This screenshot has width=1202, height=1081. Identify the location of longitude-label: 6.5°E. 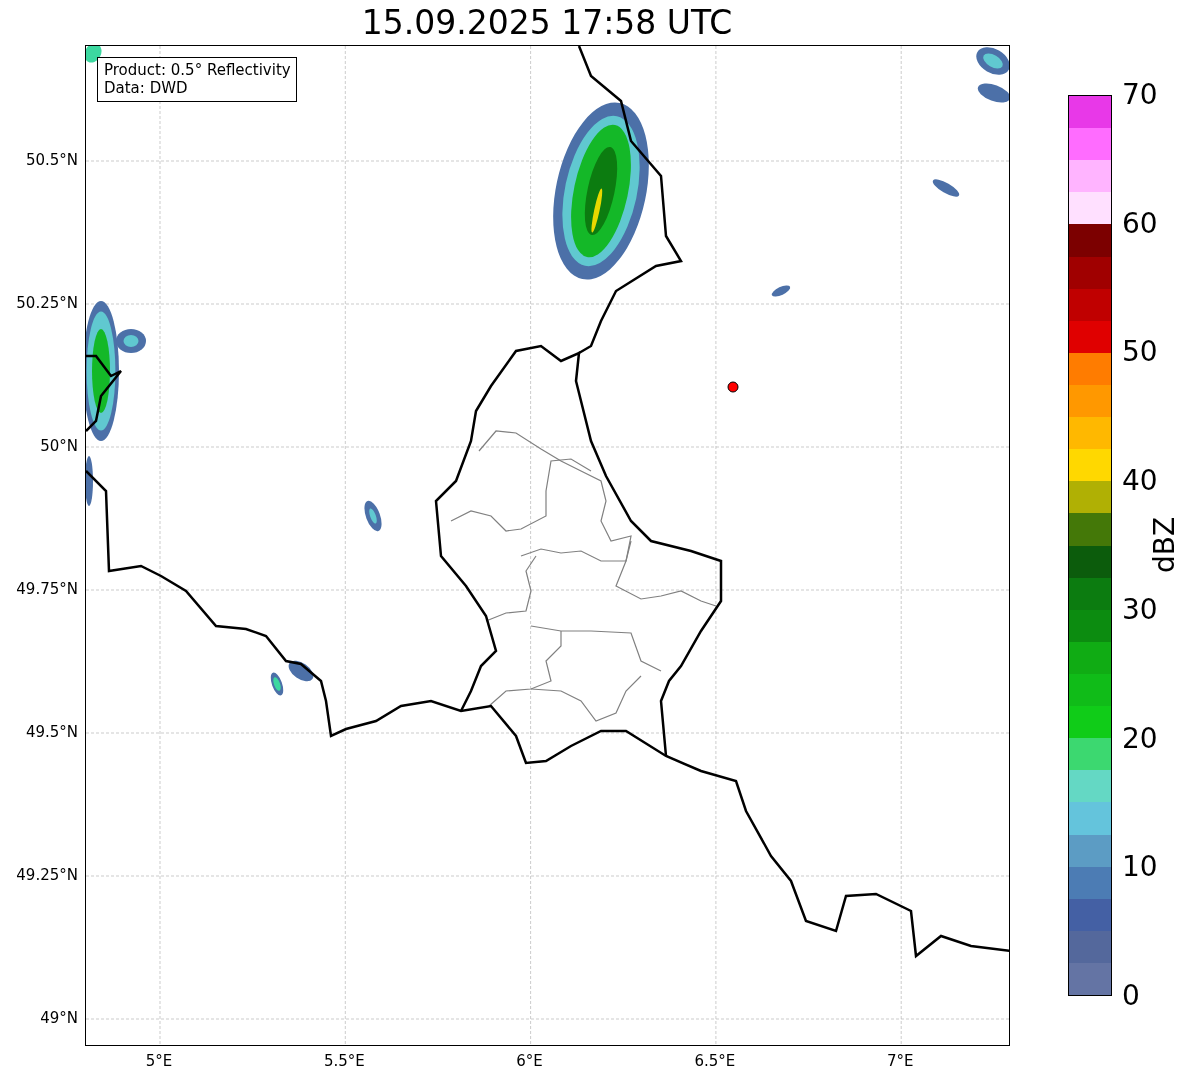
(715, 1061).